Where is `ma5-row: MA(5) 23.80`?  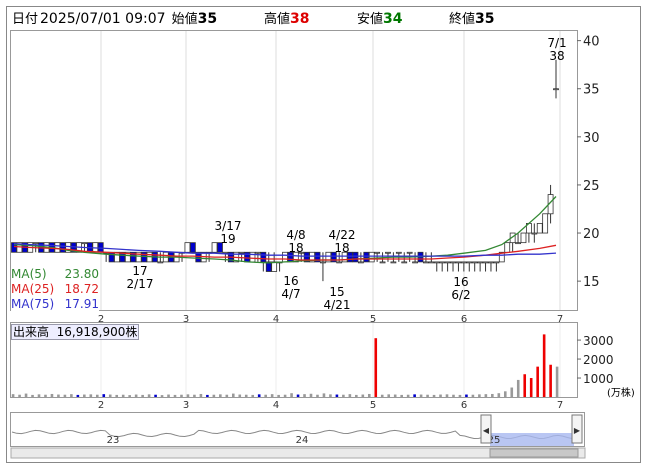
ma5-row: MA(5) 23.80 is located at coordinates (55, 274).